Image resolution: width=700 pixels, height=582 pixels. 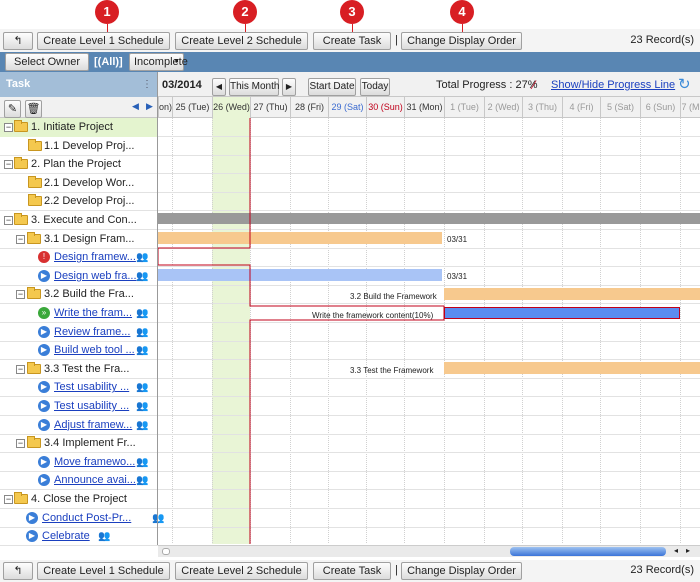 I want to click on back-arrow-icon: ↰, so click(x=18, y=571).